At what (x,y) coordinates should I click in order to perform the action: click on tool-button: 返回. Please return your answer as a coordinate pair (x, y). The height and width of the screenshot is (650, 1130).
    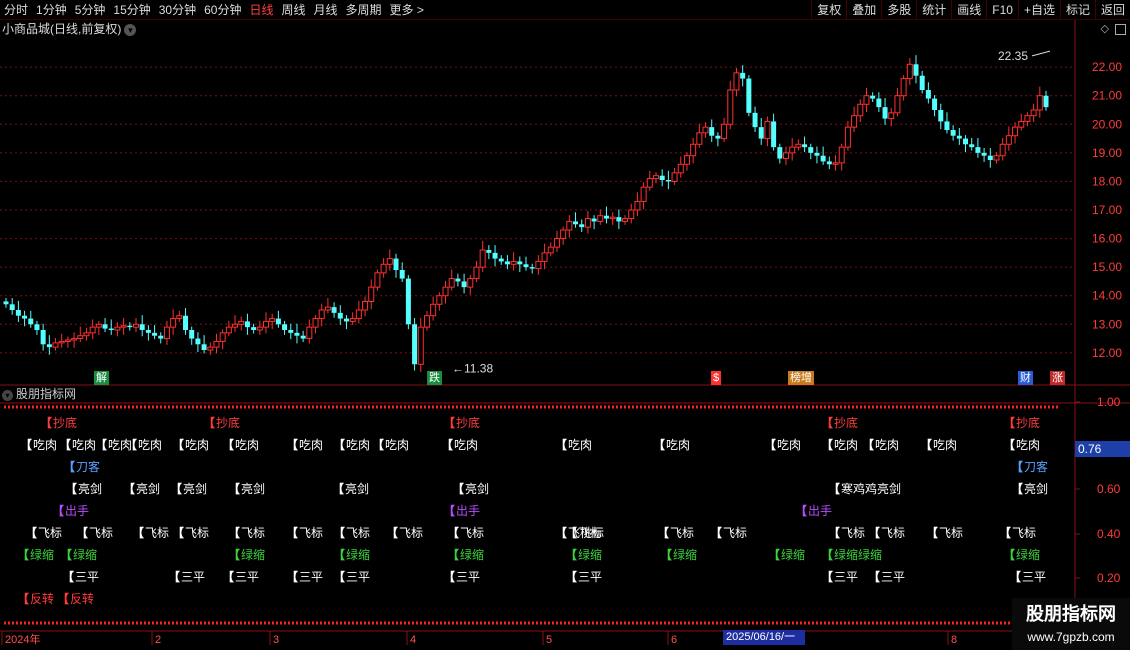
    Looking at the image, I should click on (1112, 10).